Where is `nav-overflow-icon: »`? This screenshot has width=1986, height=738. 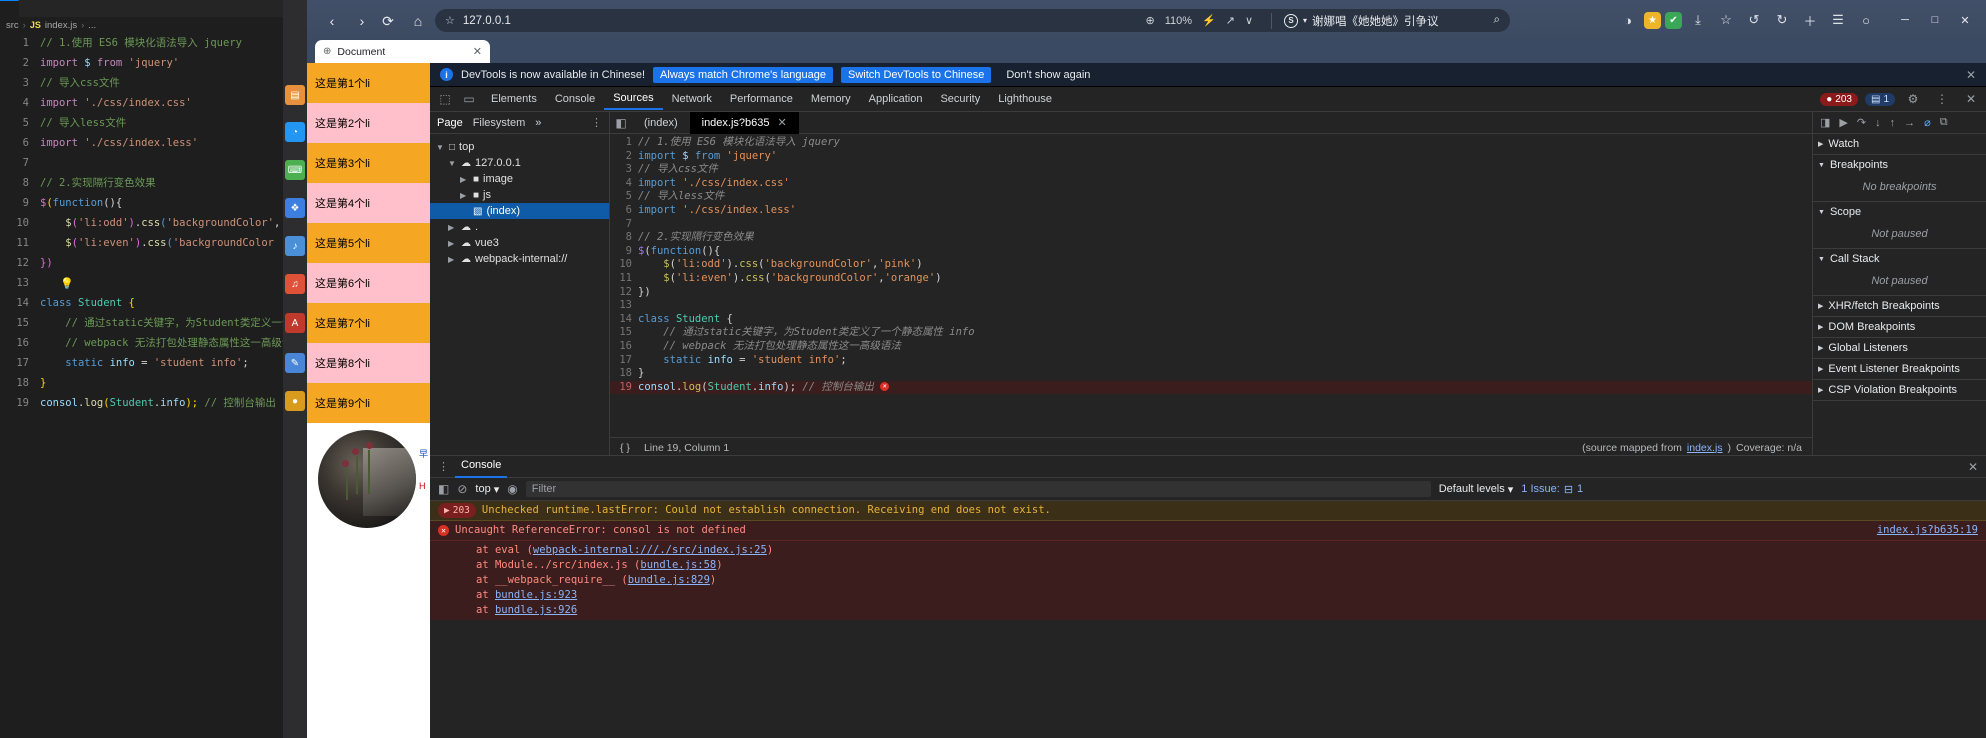
nav-overflow-icon: » is located at coordinates (538, 123).